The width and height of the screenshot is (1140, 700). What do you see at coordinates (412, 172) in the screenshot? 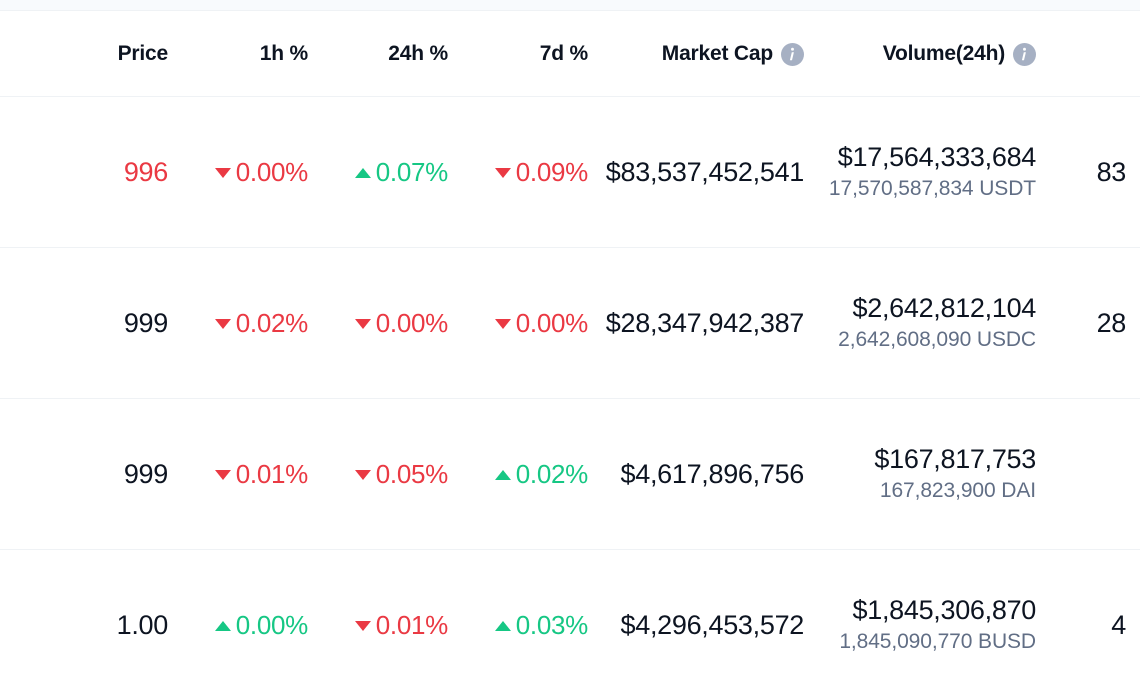
I see `change-24h-value: 0.07%` at bounding box center [412, 172].